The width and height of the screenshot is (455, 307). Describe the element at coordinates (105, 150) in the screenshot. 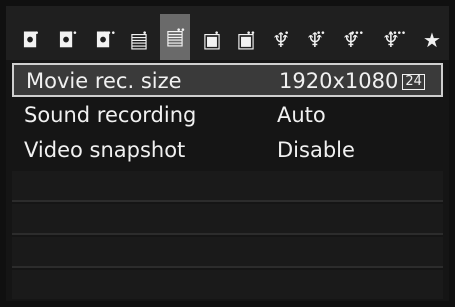

I see `menu-item-label: Video snapshot` at that location.